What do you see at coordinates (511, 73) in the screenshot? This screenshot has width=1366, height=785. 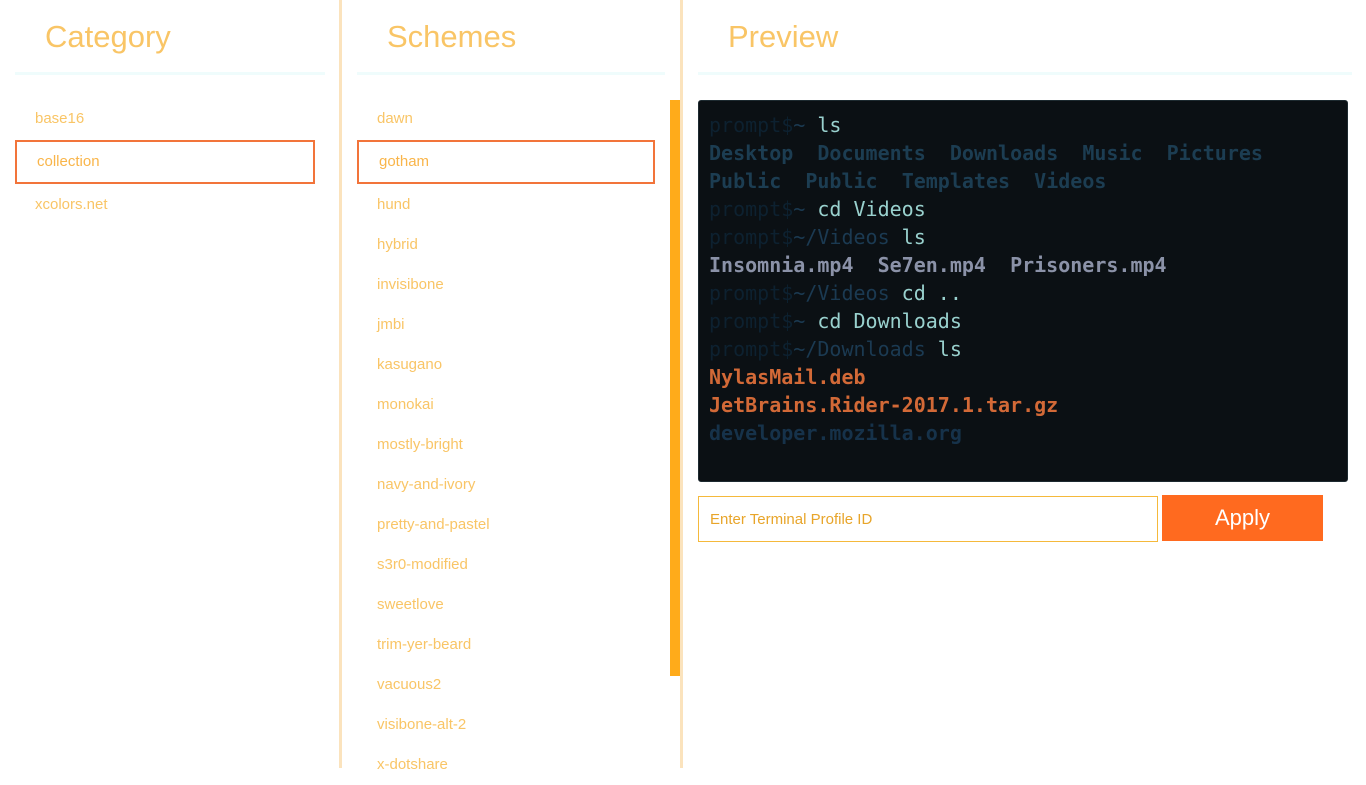 I see `schemes-divider` at bounding box center [511, 73].